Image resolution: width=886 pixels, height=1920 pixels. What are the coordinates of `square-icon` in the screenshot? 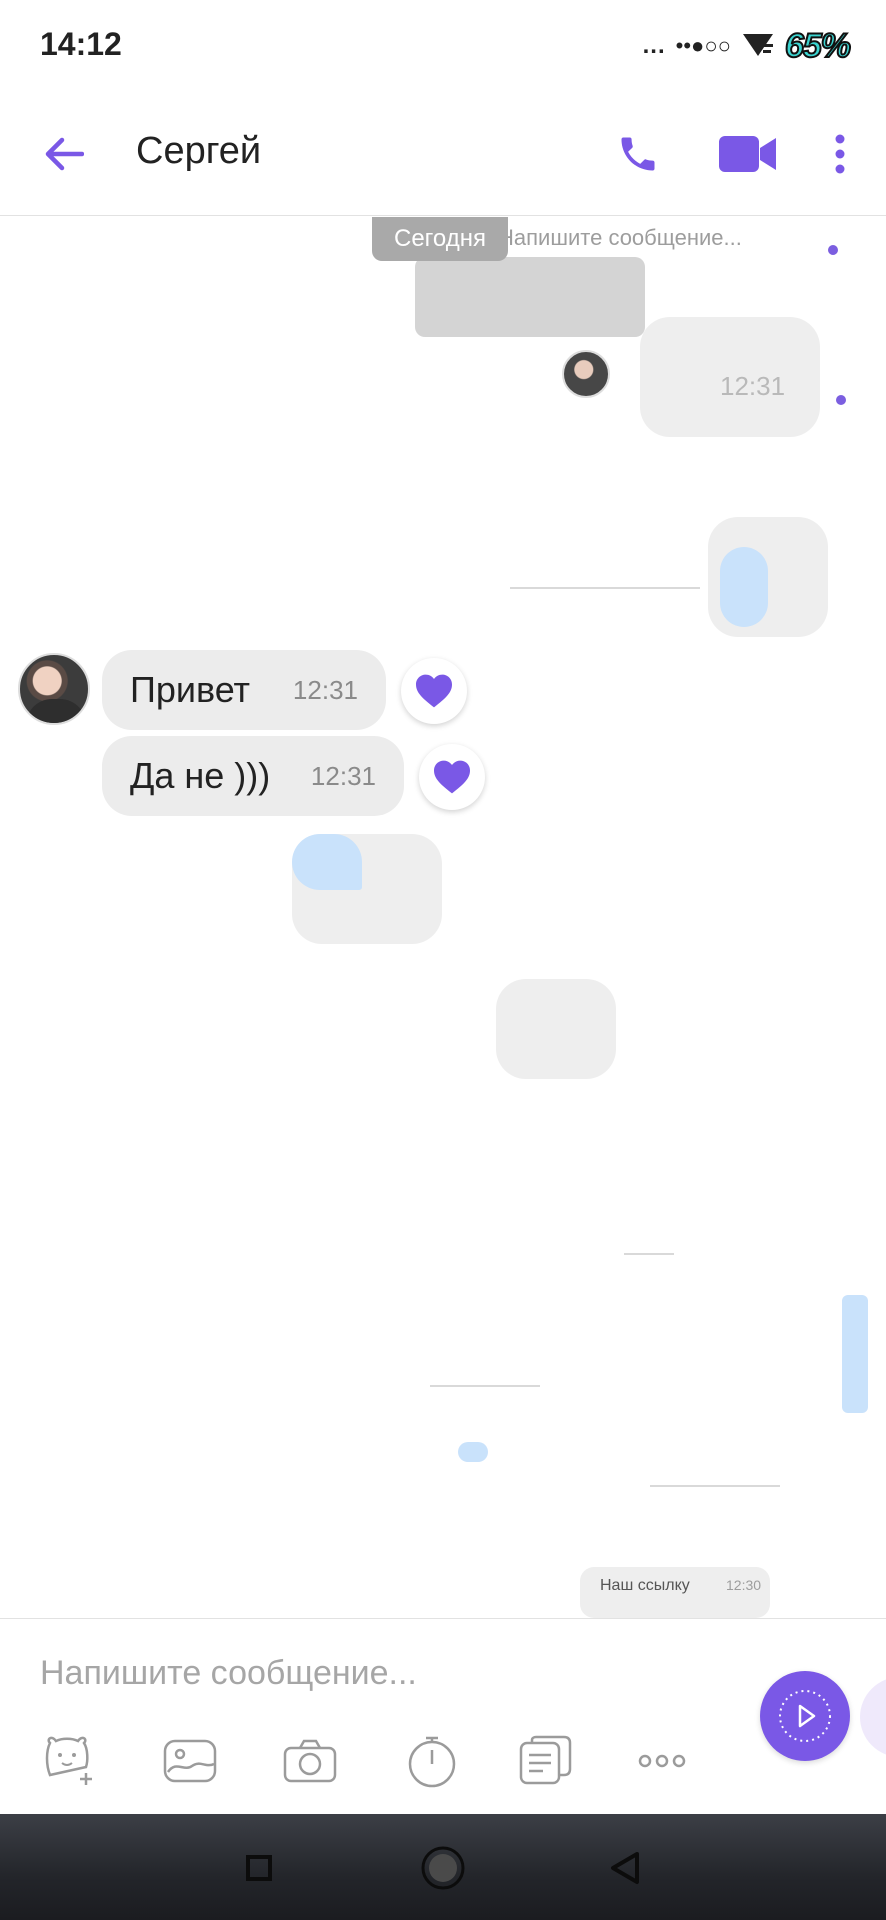 It's located at (259, 1868).